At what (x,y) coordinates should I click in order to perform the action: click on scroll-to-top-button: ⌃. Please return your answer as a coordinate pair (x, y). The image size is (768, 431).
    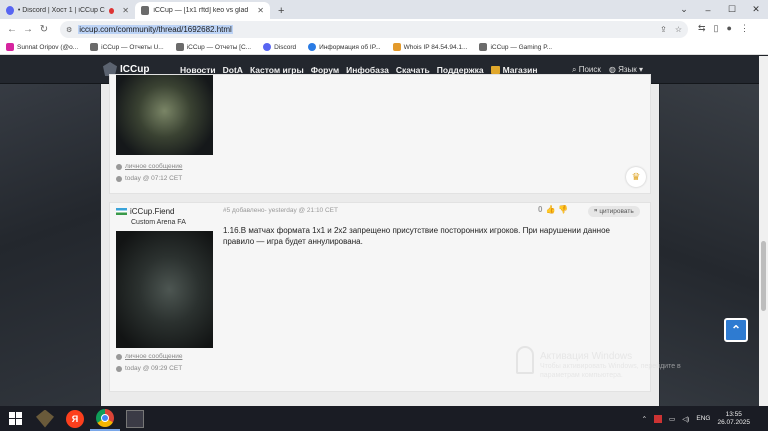
    Looking at the image, I should click on (736, 330).